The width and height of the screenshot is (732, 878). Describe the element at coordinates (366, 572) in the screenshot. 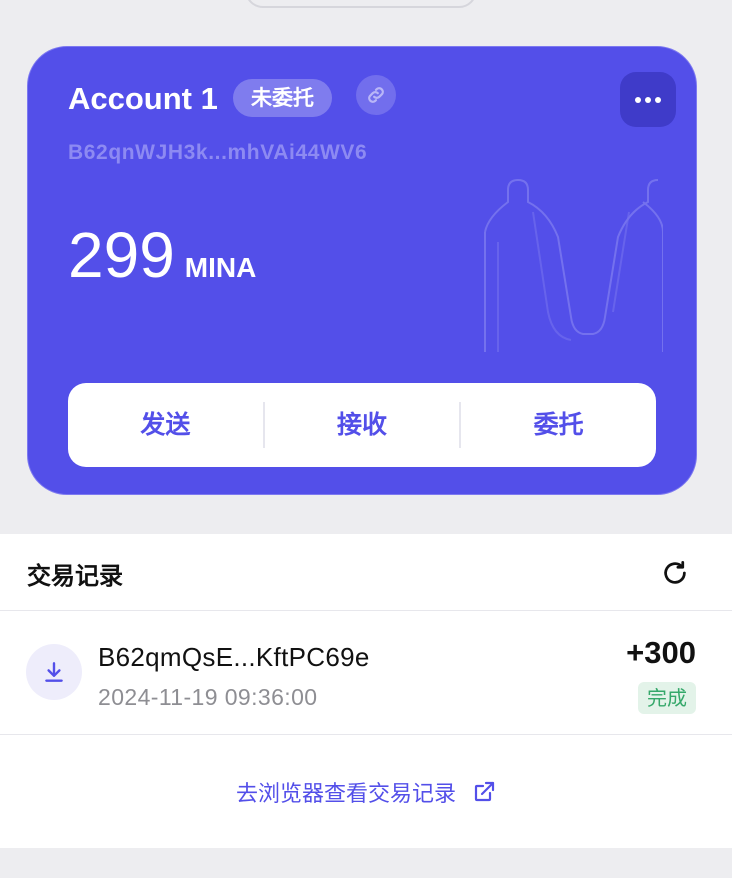

I see `history-header: 交易记录` at that location.